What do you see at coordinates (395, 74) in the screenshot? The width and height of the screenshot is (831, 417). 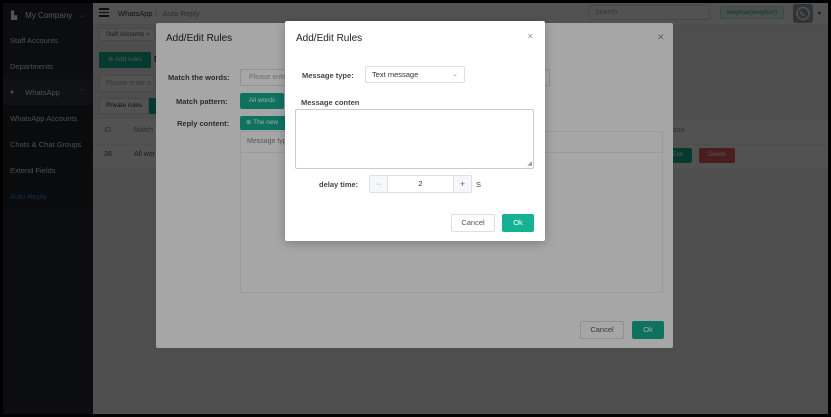 I see `message-type-value: Text message` at bounding box center [395, 74].